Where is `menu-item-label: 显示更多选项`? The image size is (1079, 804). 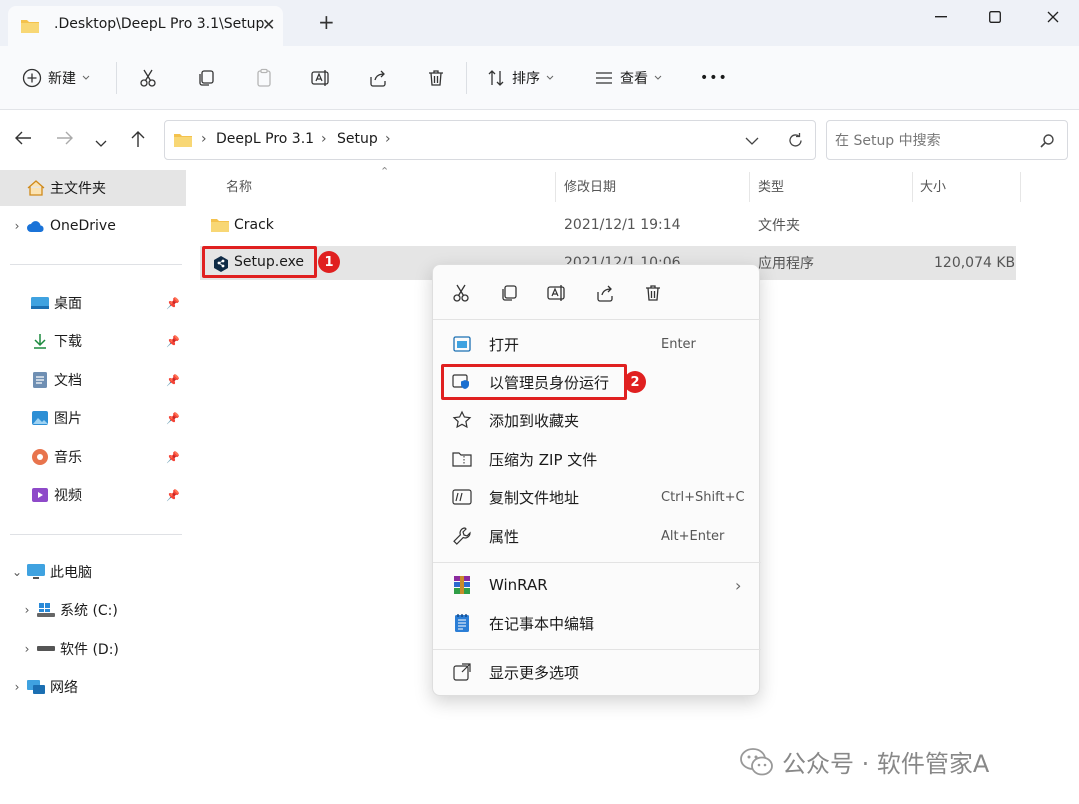
menu-item-label: 显示更多选项 is located at coordinates (534, 672).